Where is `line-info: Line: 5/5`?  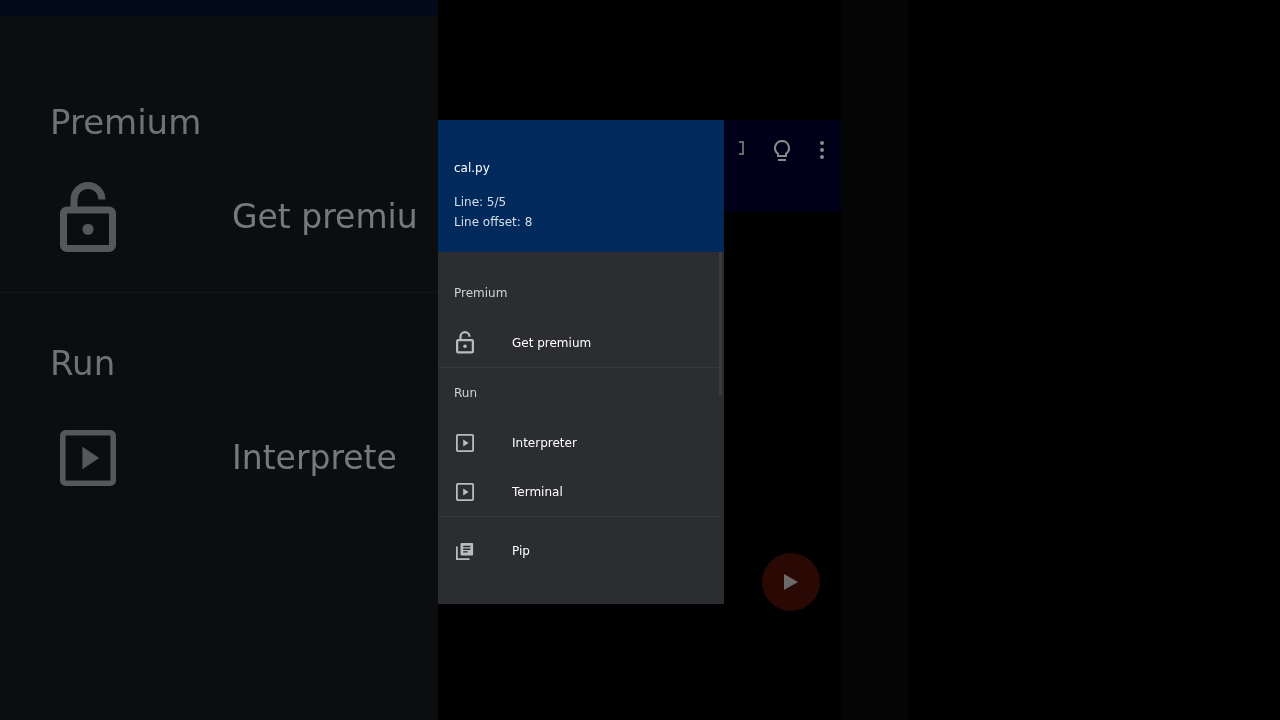 line-info: Line: 5/5 is located at coordinates (481, 202).